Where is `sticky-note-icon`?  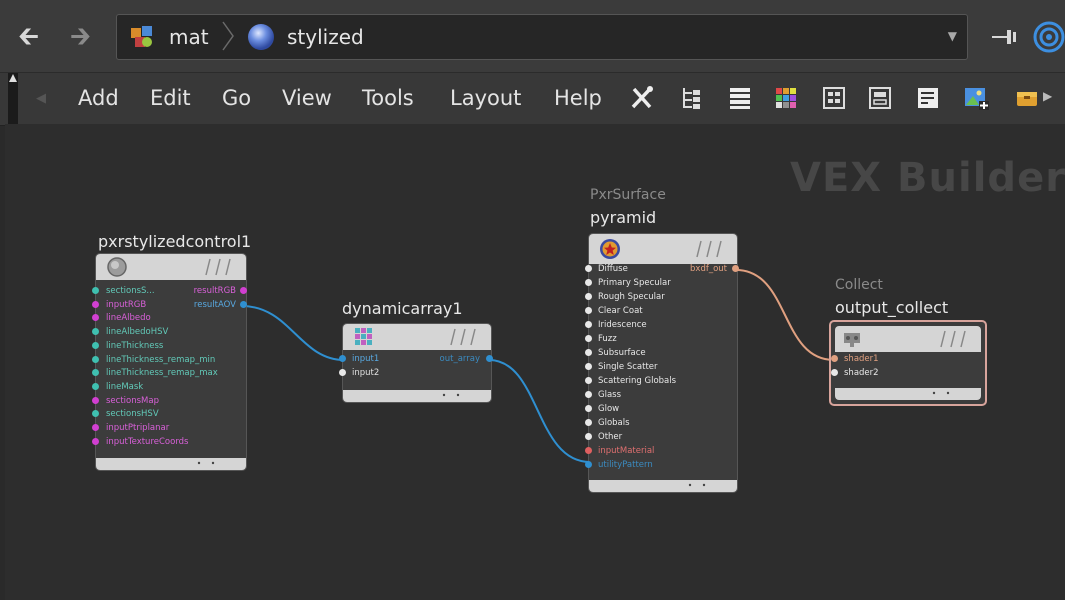 sticky-note-icon is located at coordinates (928, 98).